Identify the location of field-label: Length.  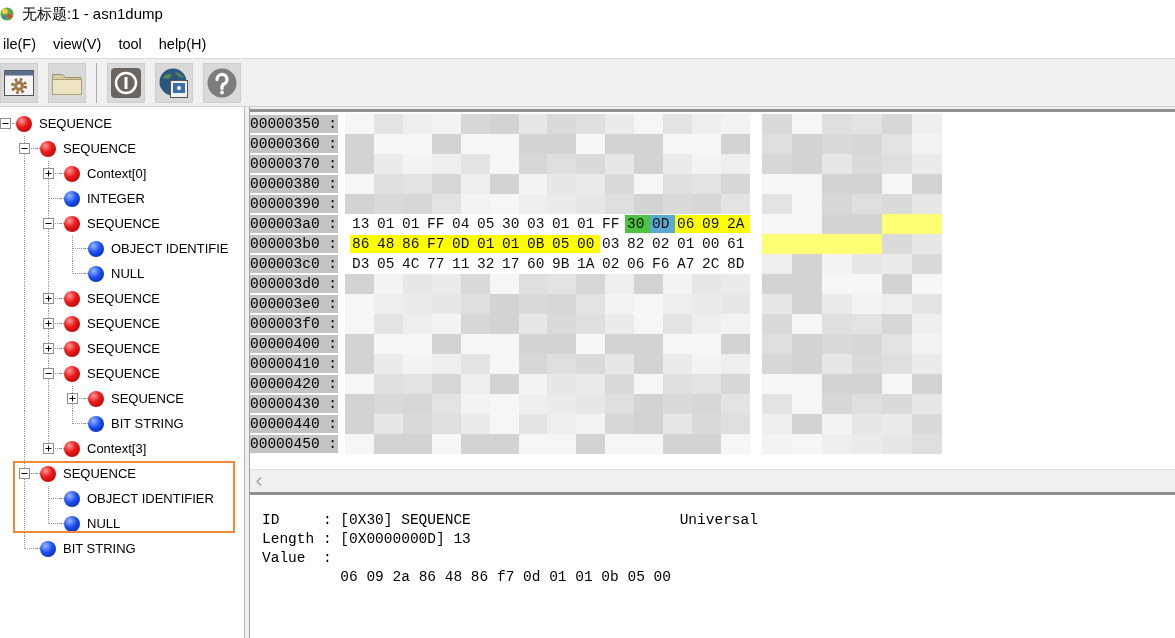
(289, 539).